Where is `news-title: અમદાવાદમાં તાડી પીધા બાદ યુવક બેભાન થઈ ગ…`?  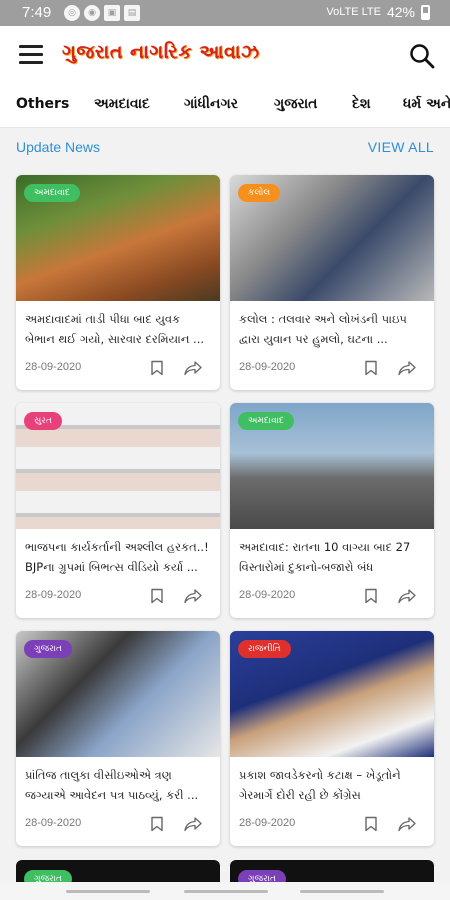
news-title: અમદાવાદમાં તાડી પીધા બાદ યુવક બેભાન થઈ ગ… is located at coordinates (119, 330).